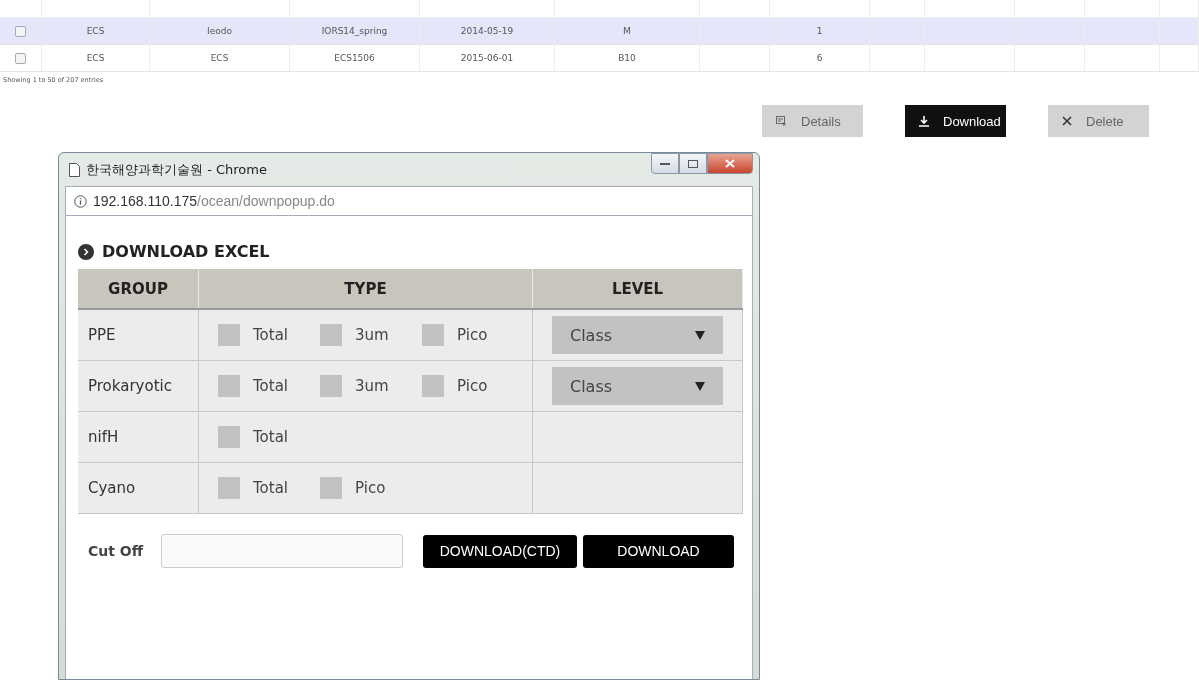 The image size is (1199, 680). What do you see at coordinates (176, 169) in the screenshot?
I see `window-title: 한국해양과학기술원 - Chrome` at bounding box center [176, 169].